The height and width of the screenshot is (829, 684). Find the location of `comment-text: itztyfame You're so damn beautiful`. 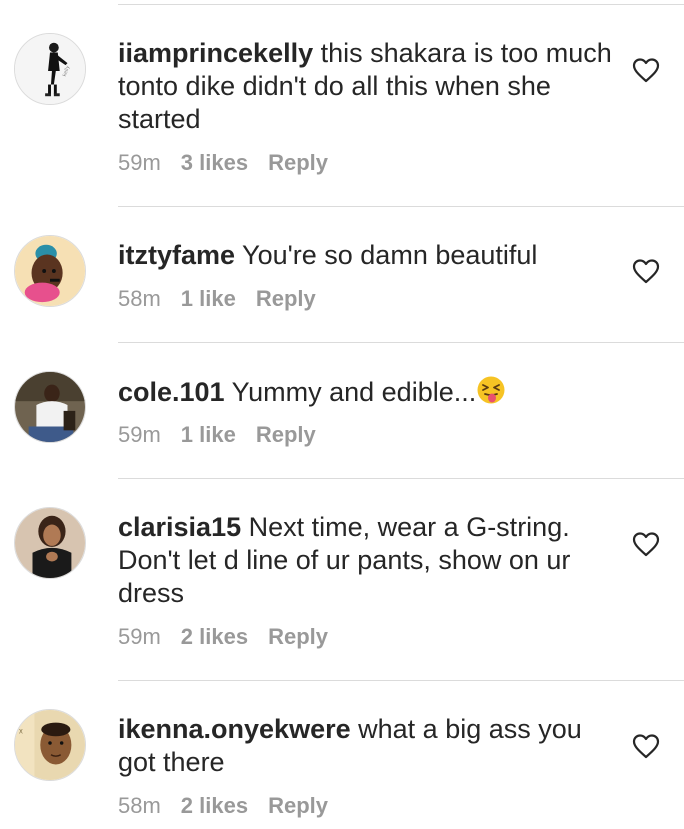

comment-text: itztyfame You're so damn beautiful is located at coordinates (368, 255).